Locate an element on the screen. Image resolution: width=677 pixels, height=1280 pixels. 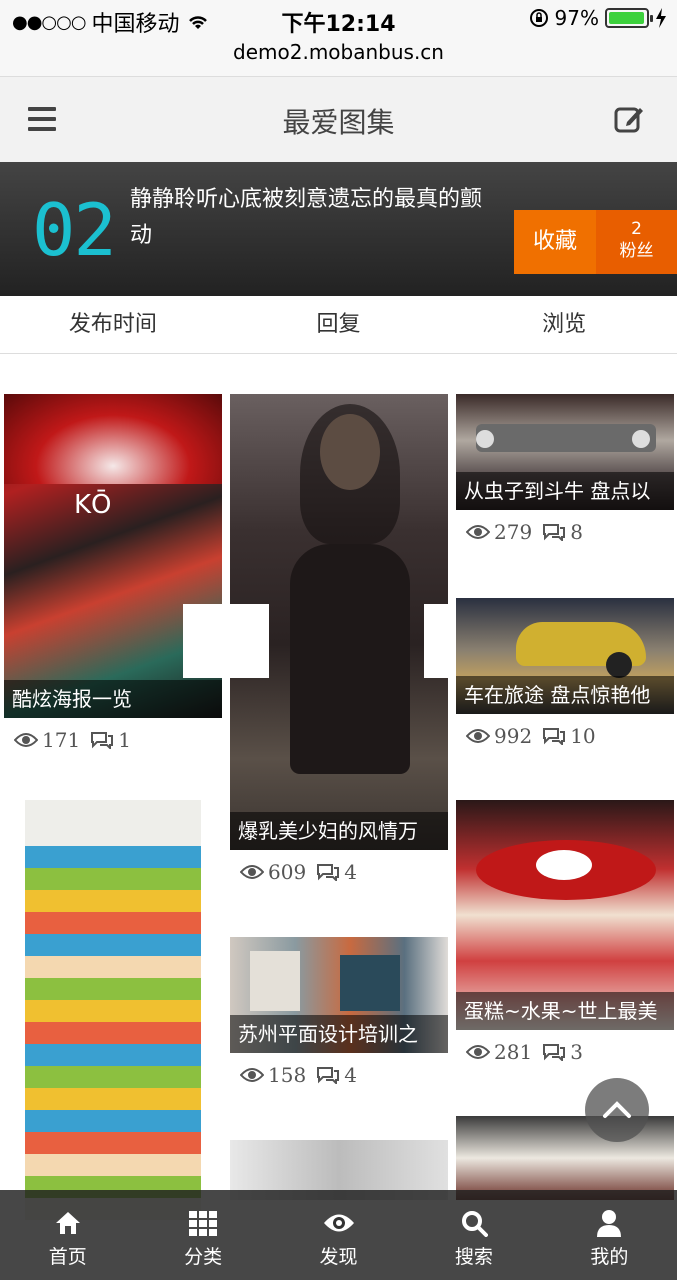
status-right: 97% is located at coordinates (598, 18).